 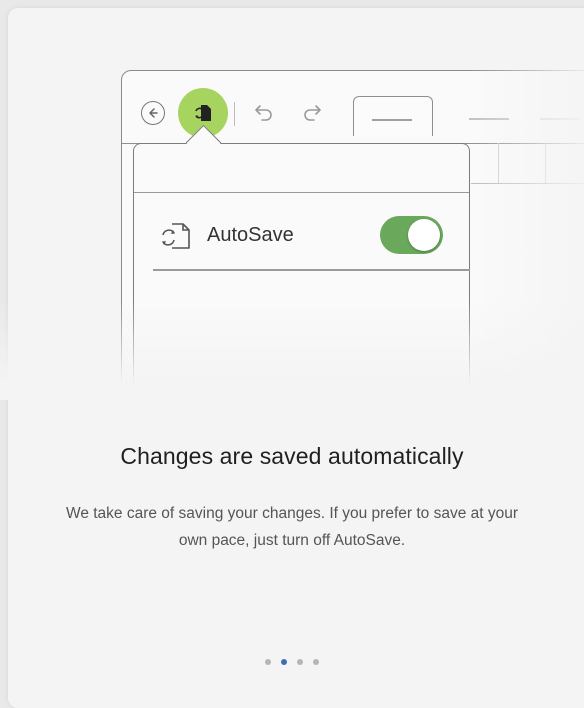 I want to click on toggle-knob, so click(x=424, y=235).